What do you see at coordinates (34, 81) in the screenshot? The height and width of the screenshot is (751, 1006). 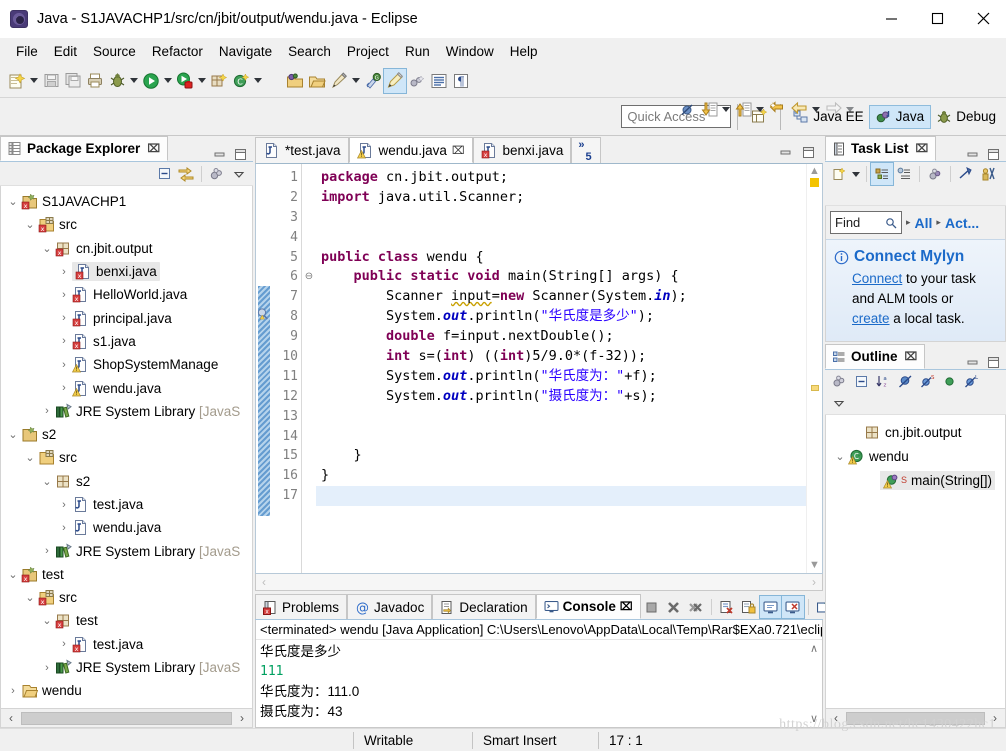 I see `new-wizard-dropdown` at bounding box center [34, 81].